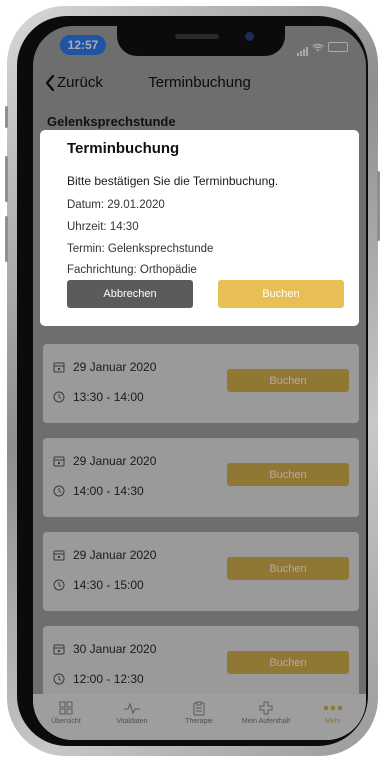 Image resolution: width=385 pixels, height=762 pixels. Describe the element at coordinates (66, 708) in the screenshot. I see `grid-icon` at that location.